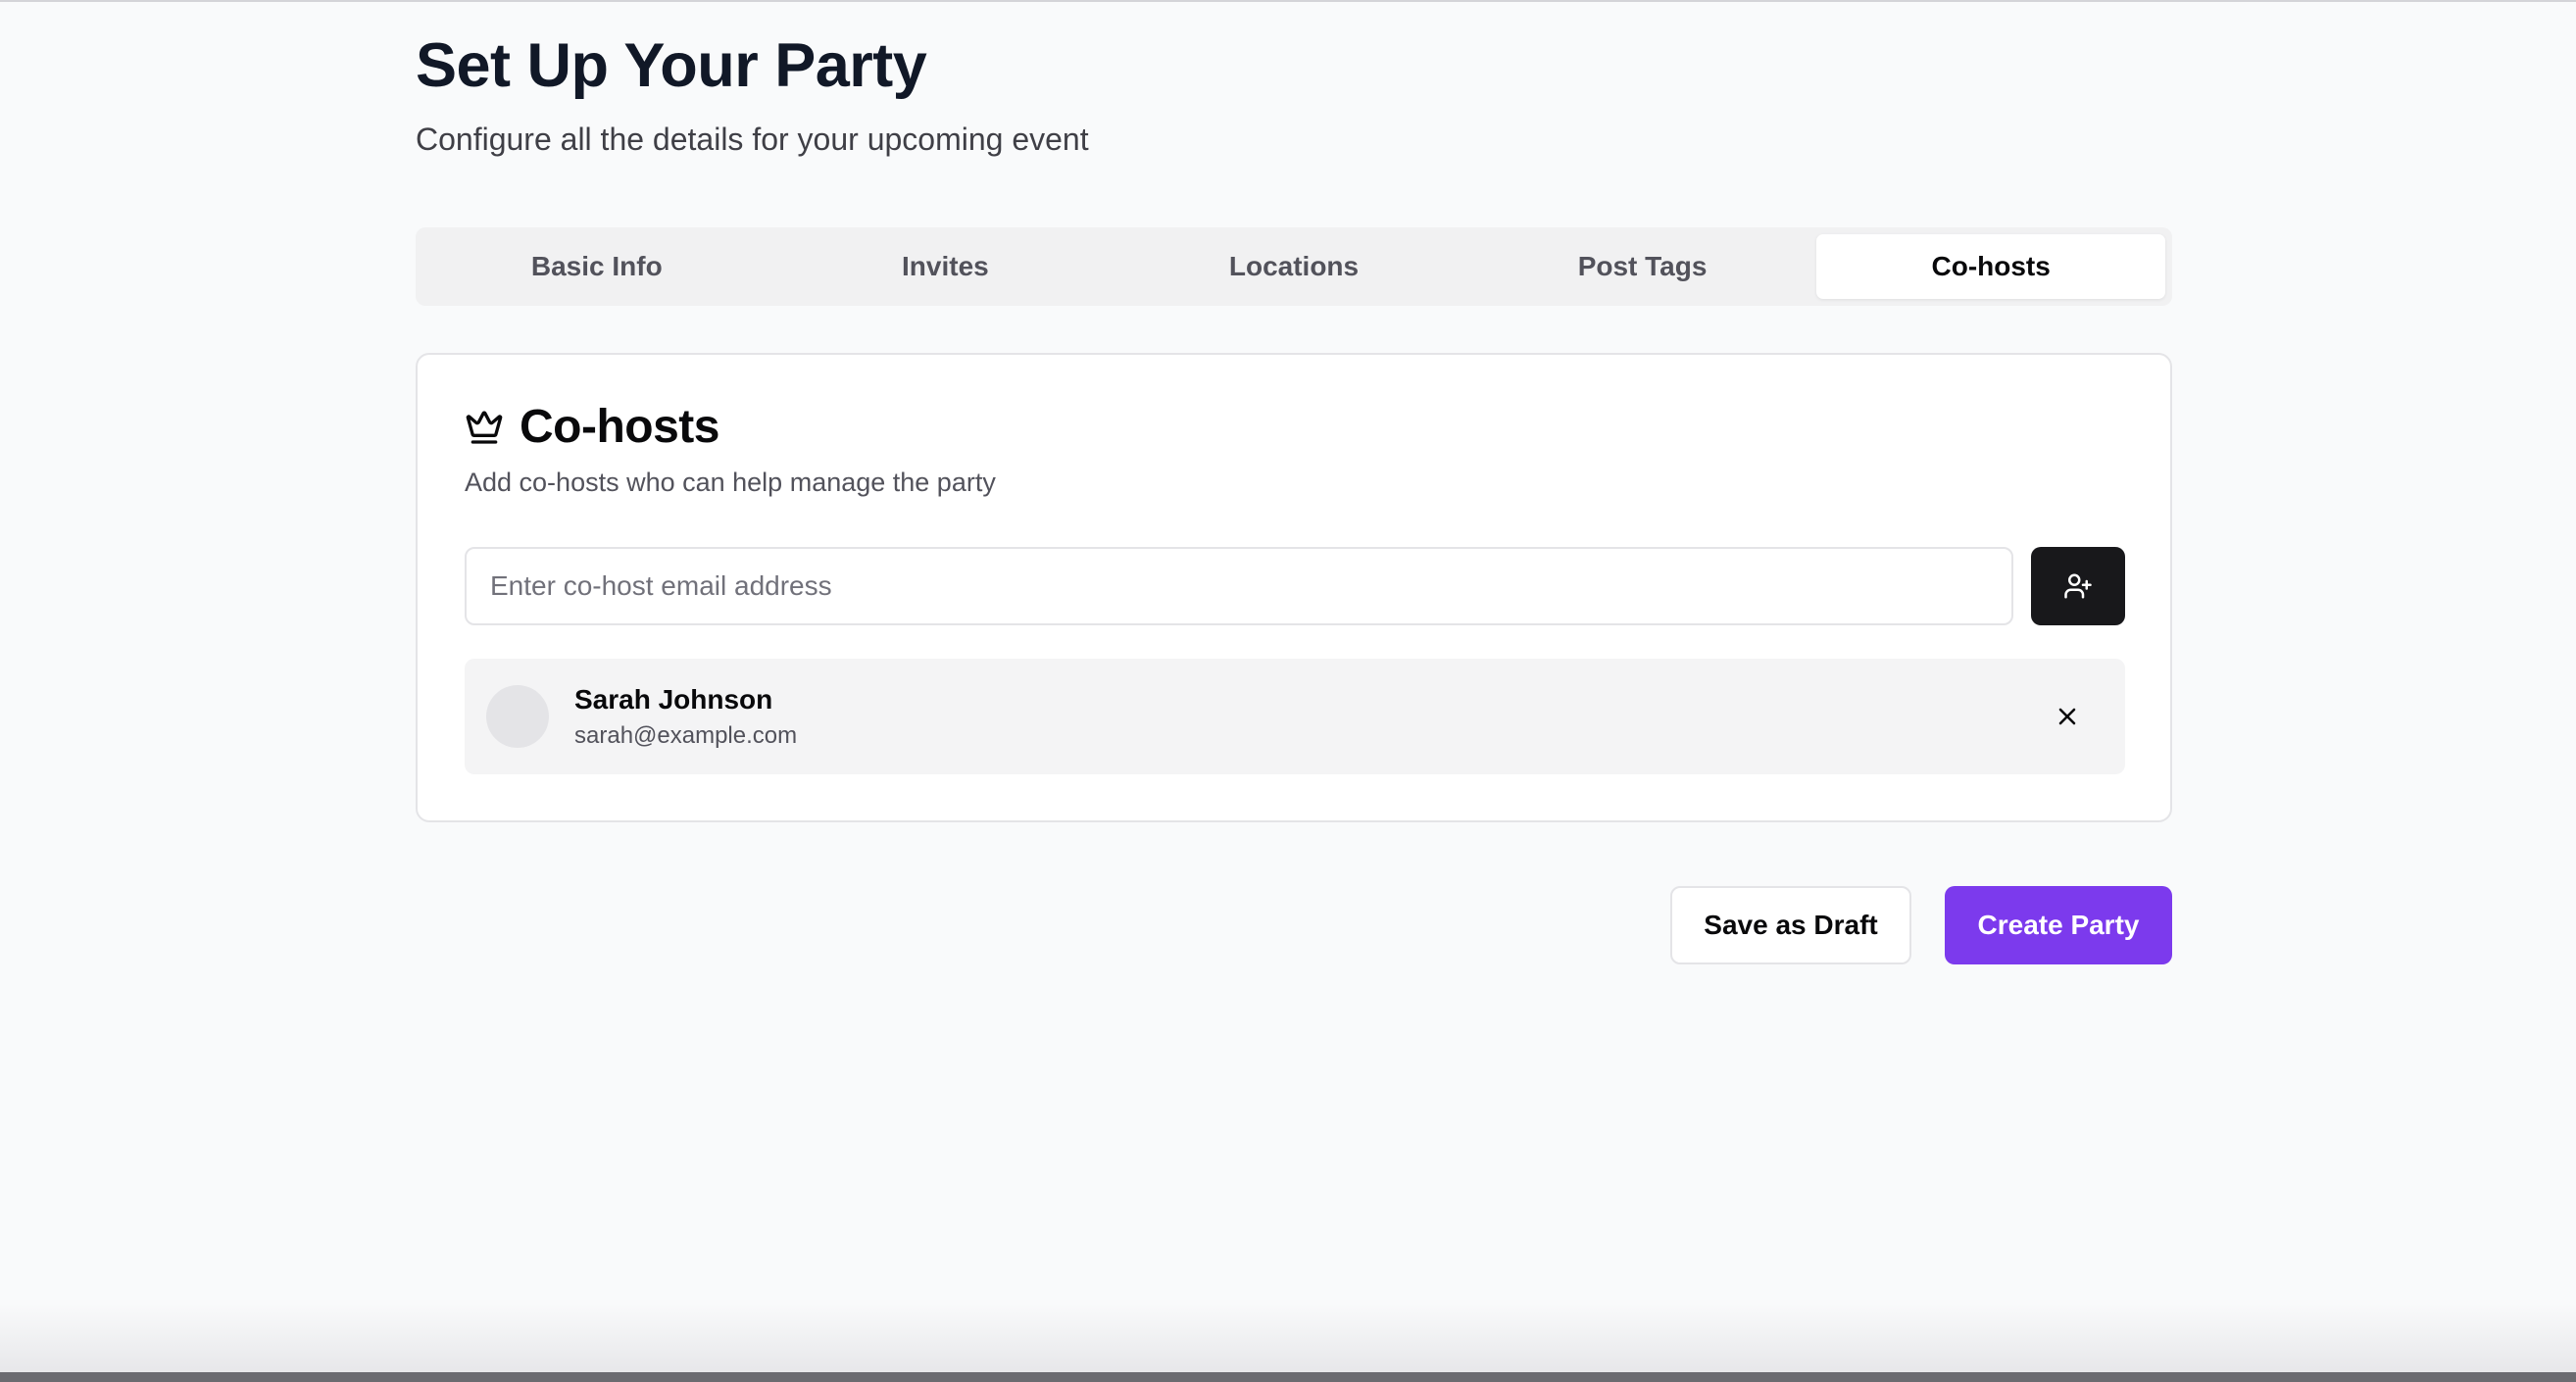  What do you see at coordinates (945, 266) in the screenshot?
I see `tab-invites: Invites` at bounding box center [945, 266].